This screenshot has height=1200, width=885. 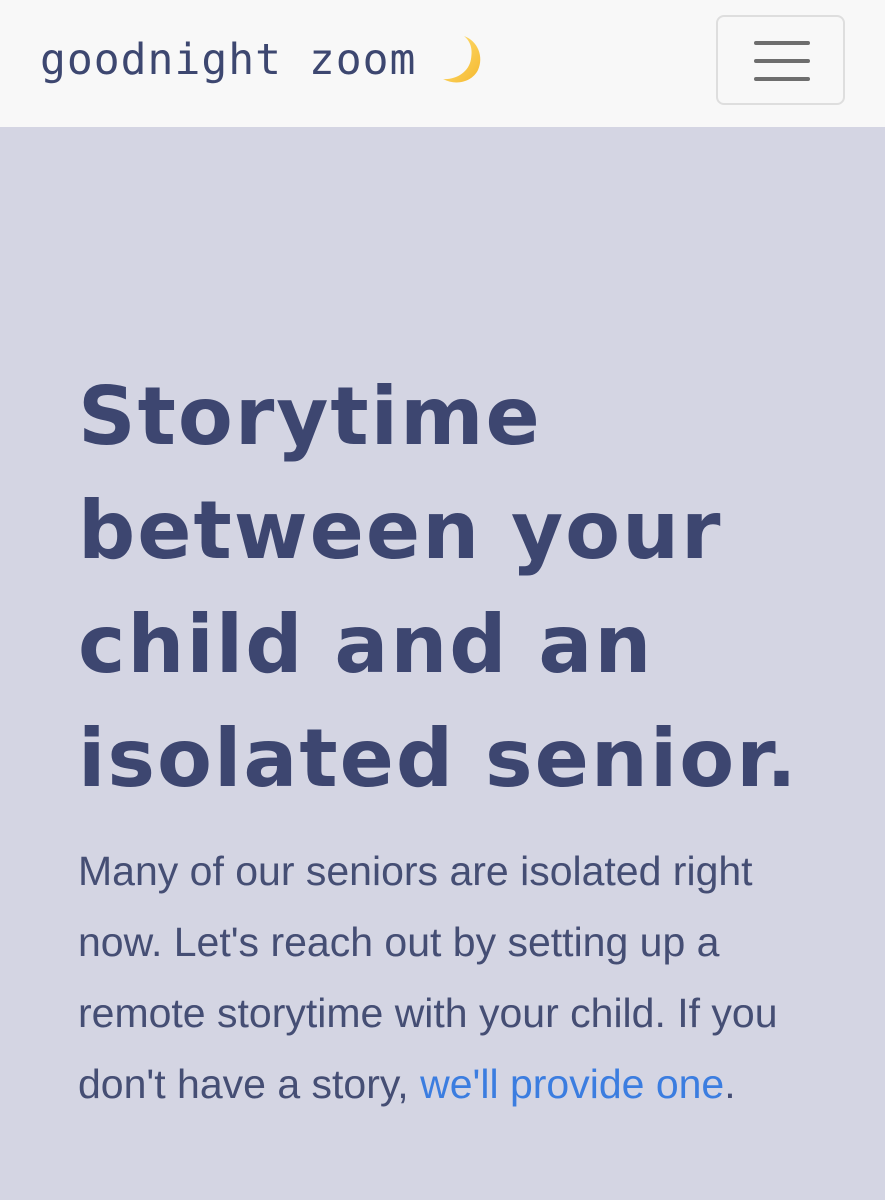 I want to click on brand-name: goodnight zoom, so click(x=228, y=60).